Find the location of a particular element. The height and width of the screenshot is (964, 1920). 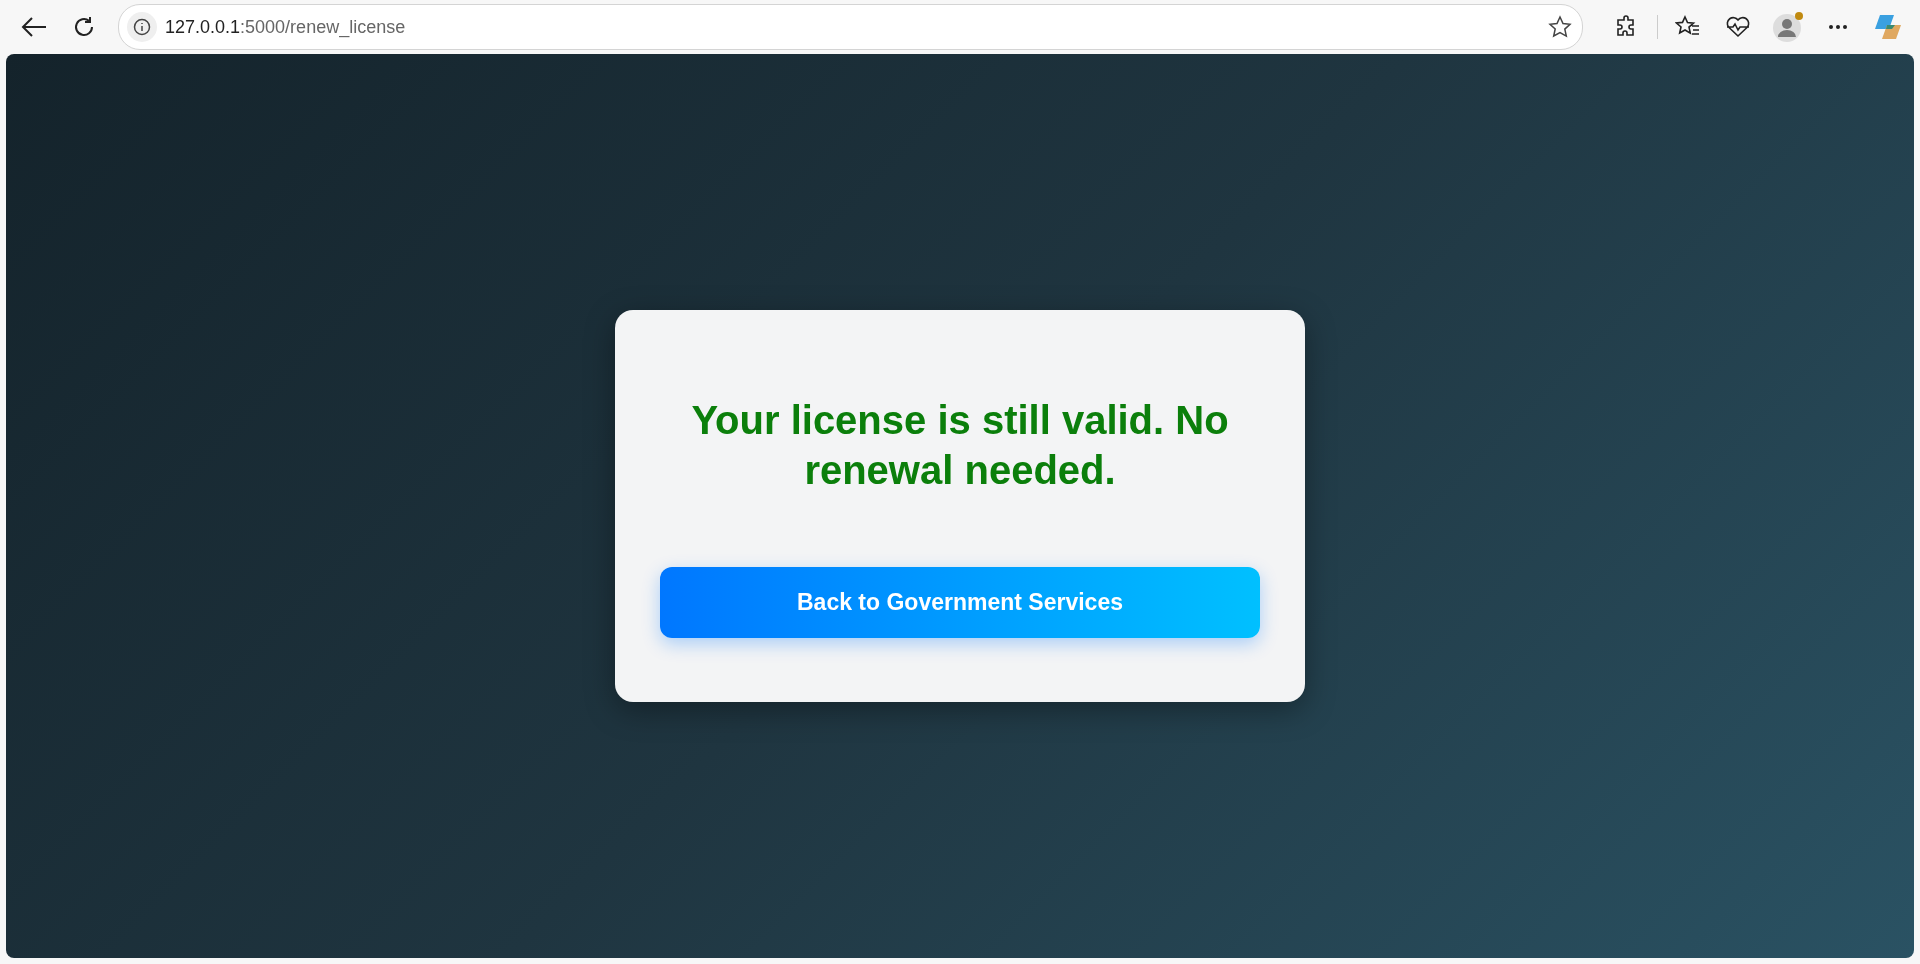

star-icon is located at coordinates (1560, 27).